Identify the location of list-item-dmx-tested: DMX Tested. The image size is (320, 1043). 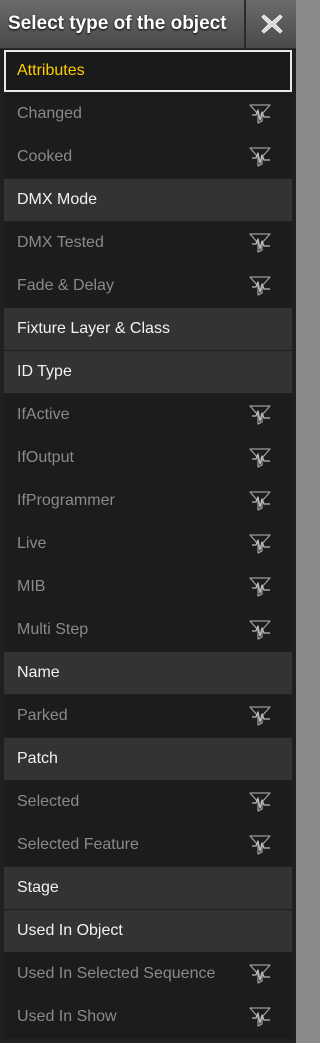
(148, 243).